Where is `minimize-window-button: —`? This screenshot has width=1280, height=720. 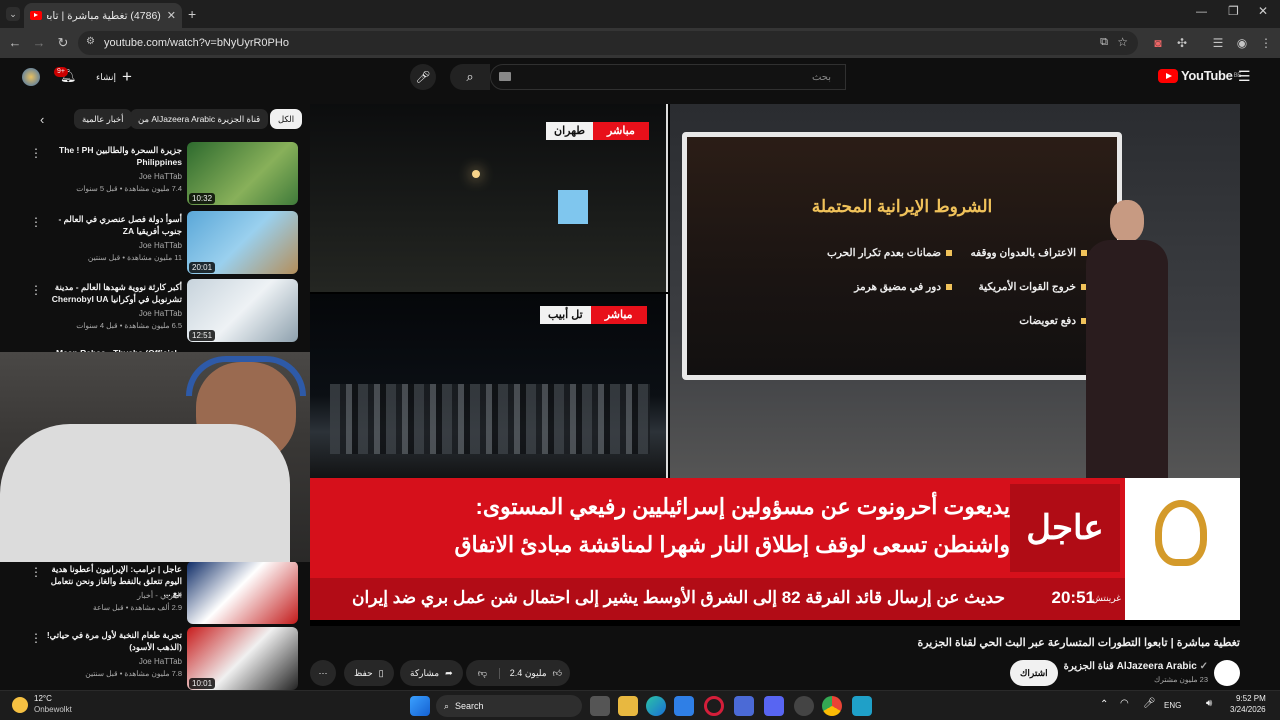 minimize-window-button: — is located at coordinates (1201, 12).